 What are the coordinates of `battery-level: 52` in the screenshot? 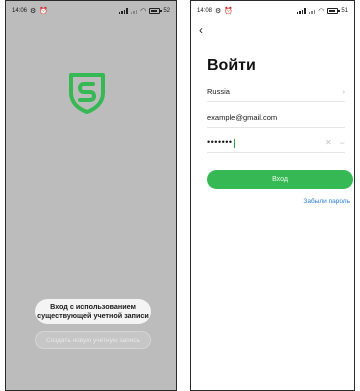 It's located at (166, 11).